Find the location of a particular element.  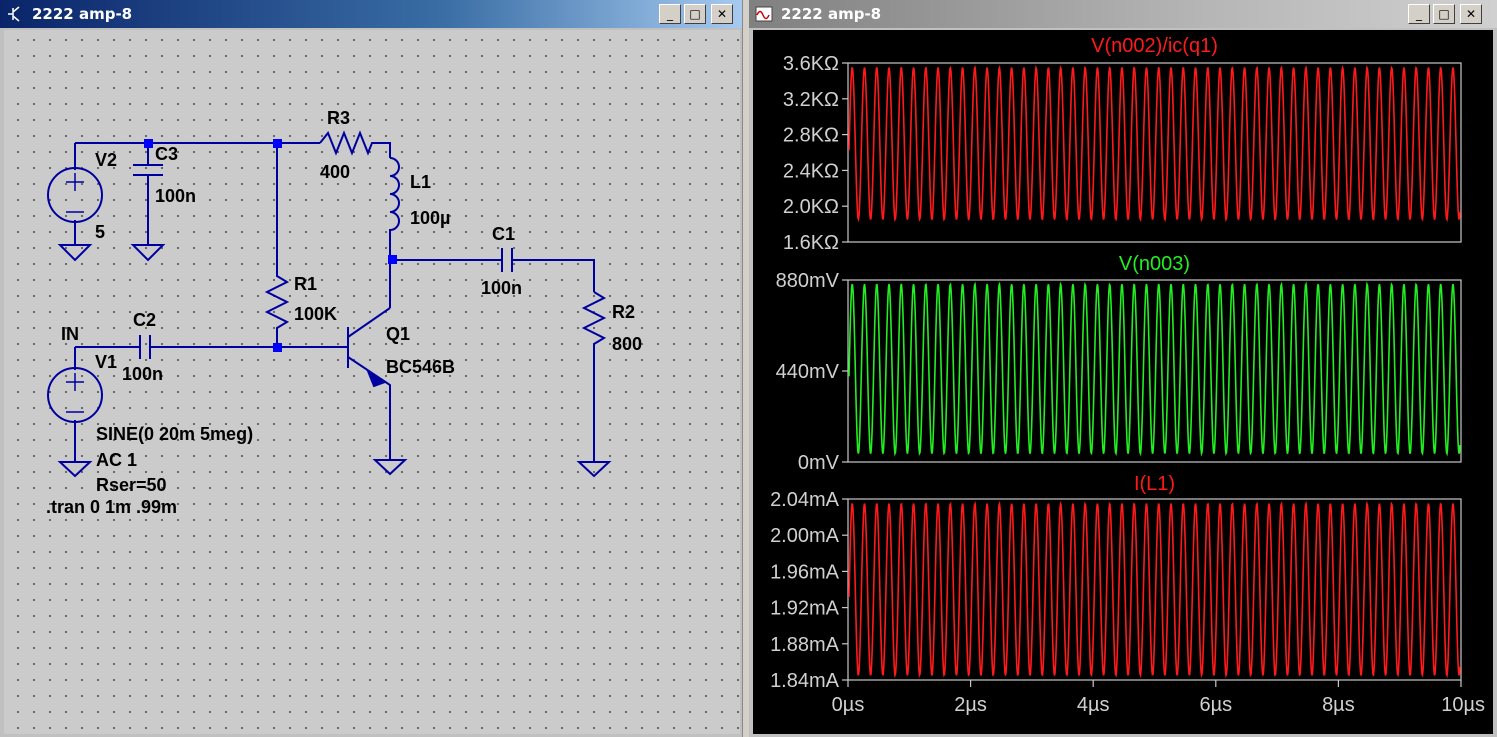

r1-value: 100K is located at coordinates (315, 314).